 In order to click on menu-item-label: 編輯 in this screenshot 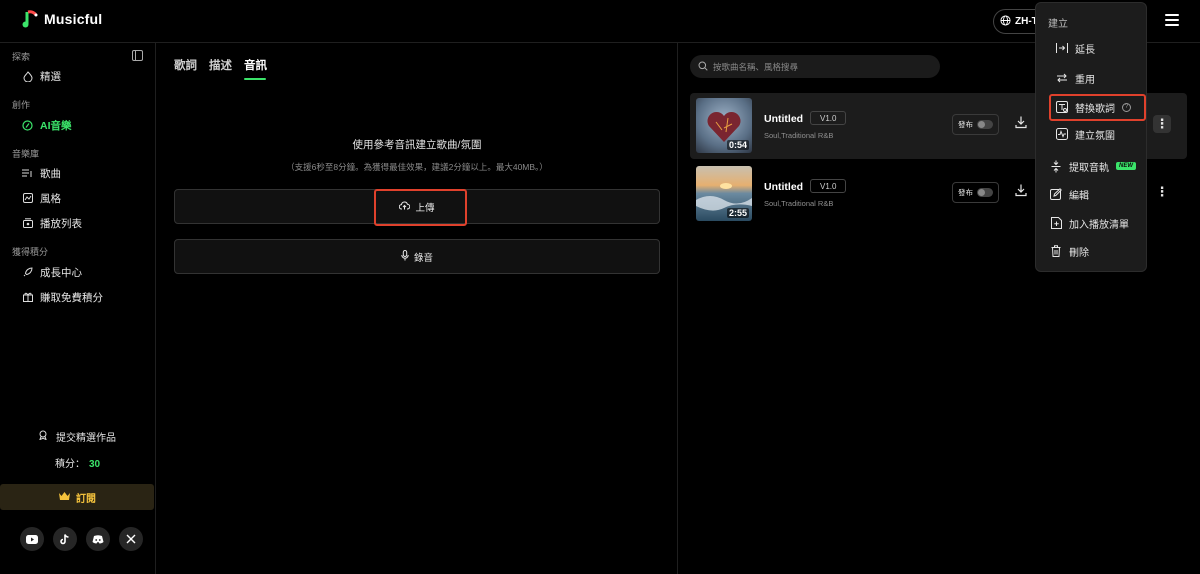, I will do `click(1079, 196)`.